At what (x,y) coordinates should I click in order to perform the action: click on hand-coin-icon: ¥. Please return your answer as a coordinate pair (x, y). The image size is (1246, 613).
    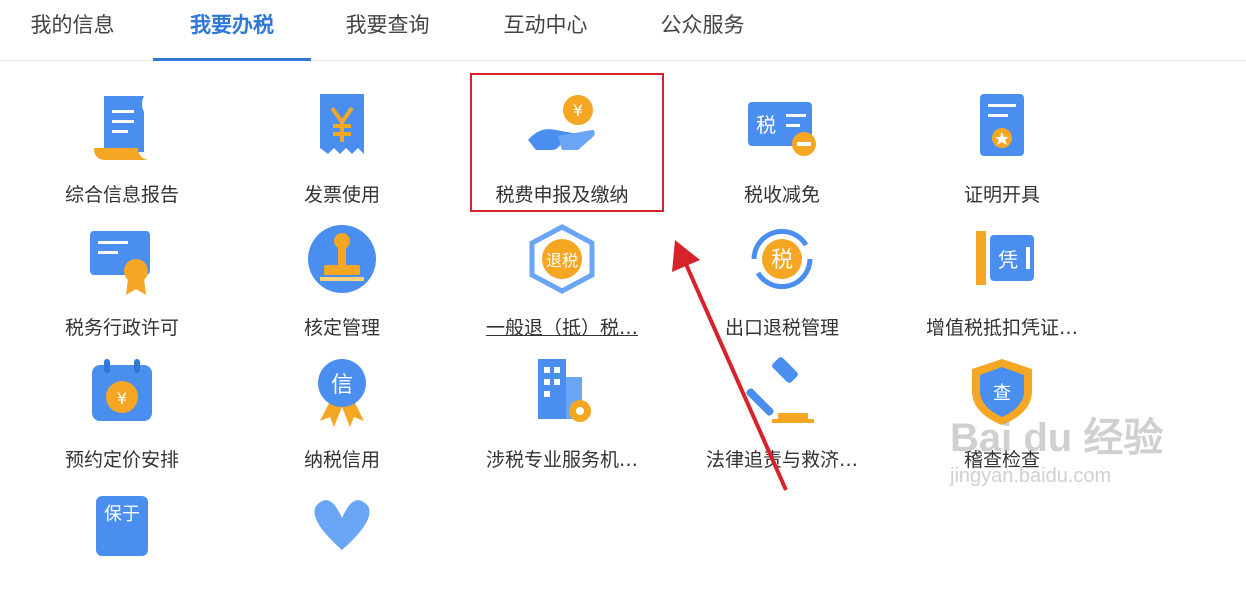
    Looking at the image, I should click on (561, 122).